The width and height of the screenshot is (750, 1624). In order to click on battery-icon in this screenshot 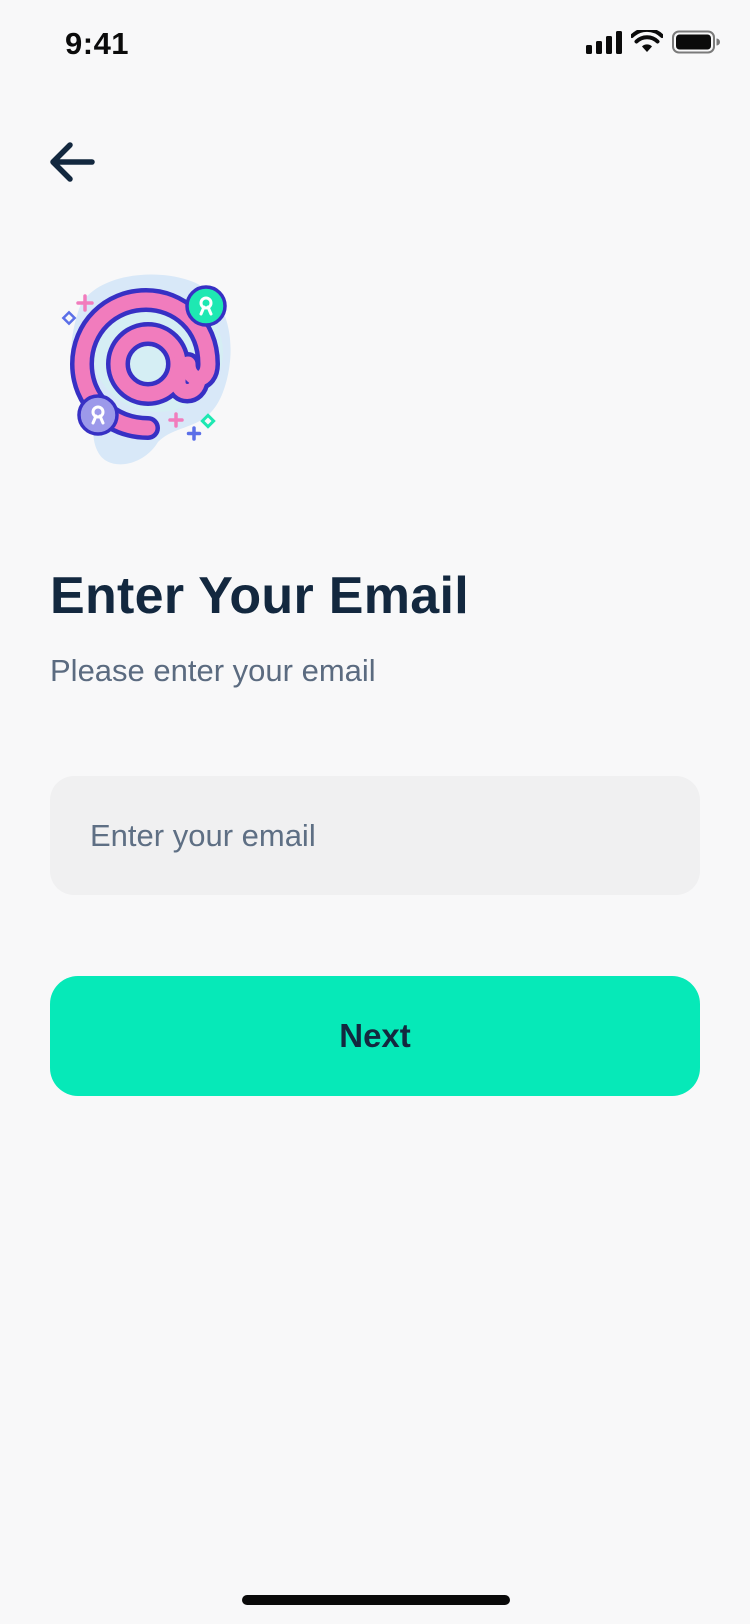, I will do `click(696, 42)`.